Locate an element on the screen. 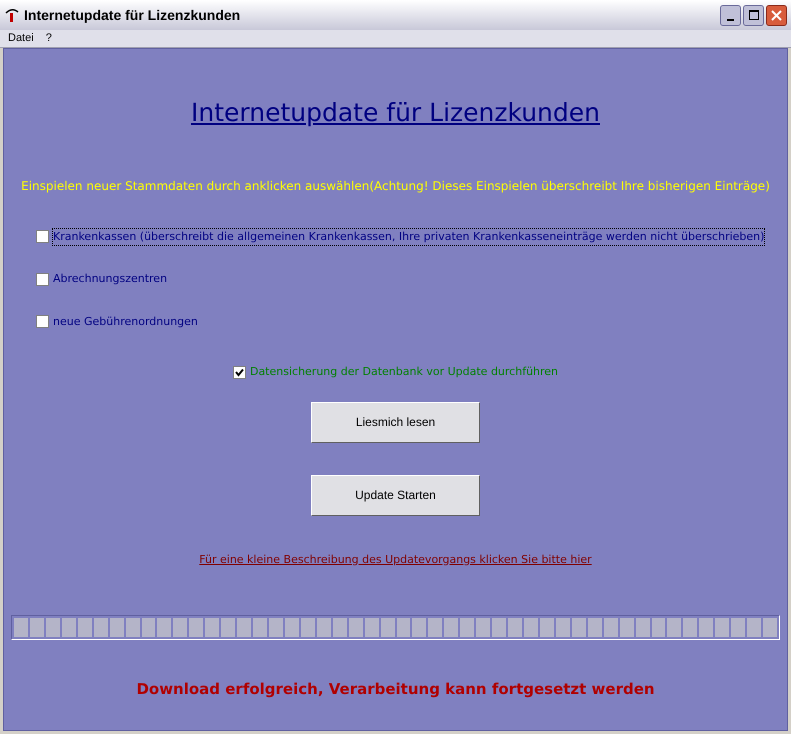 The height and width of the screenshot is (734, 791). close-button is located at coordinates (776, 15).